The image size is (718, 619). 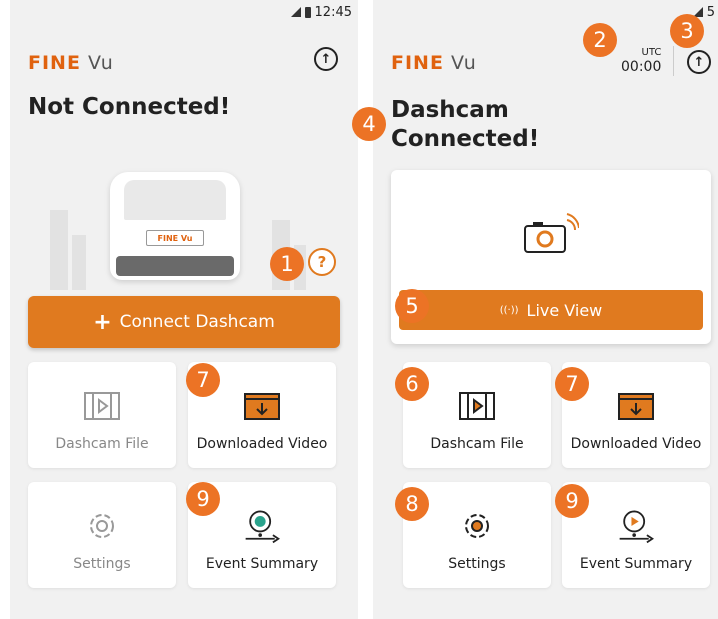 I want to click on signal-icon, so click(x=295, y=12).